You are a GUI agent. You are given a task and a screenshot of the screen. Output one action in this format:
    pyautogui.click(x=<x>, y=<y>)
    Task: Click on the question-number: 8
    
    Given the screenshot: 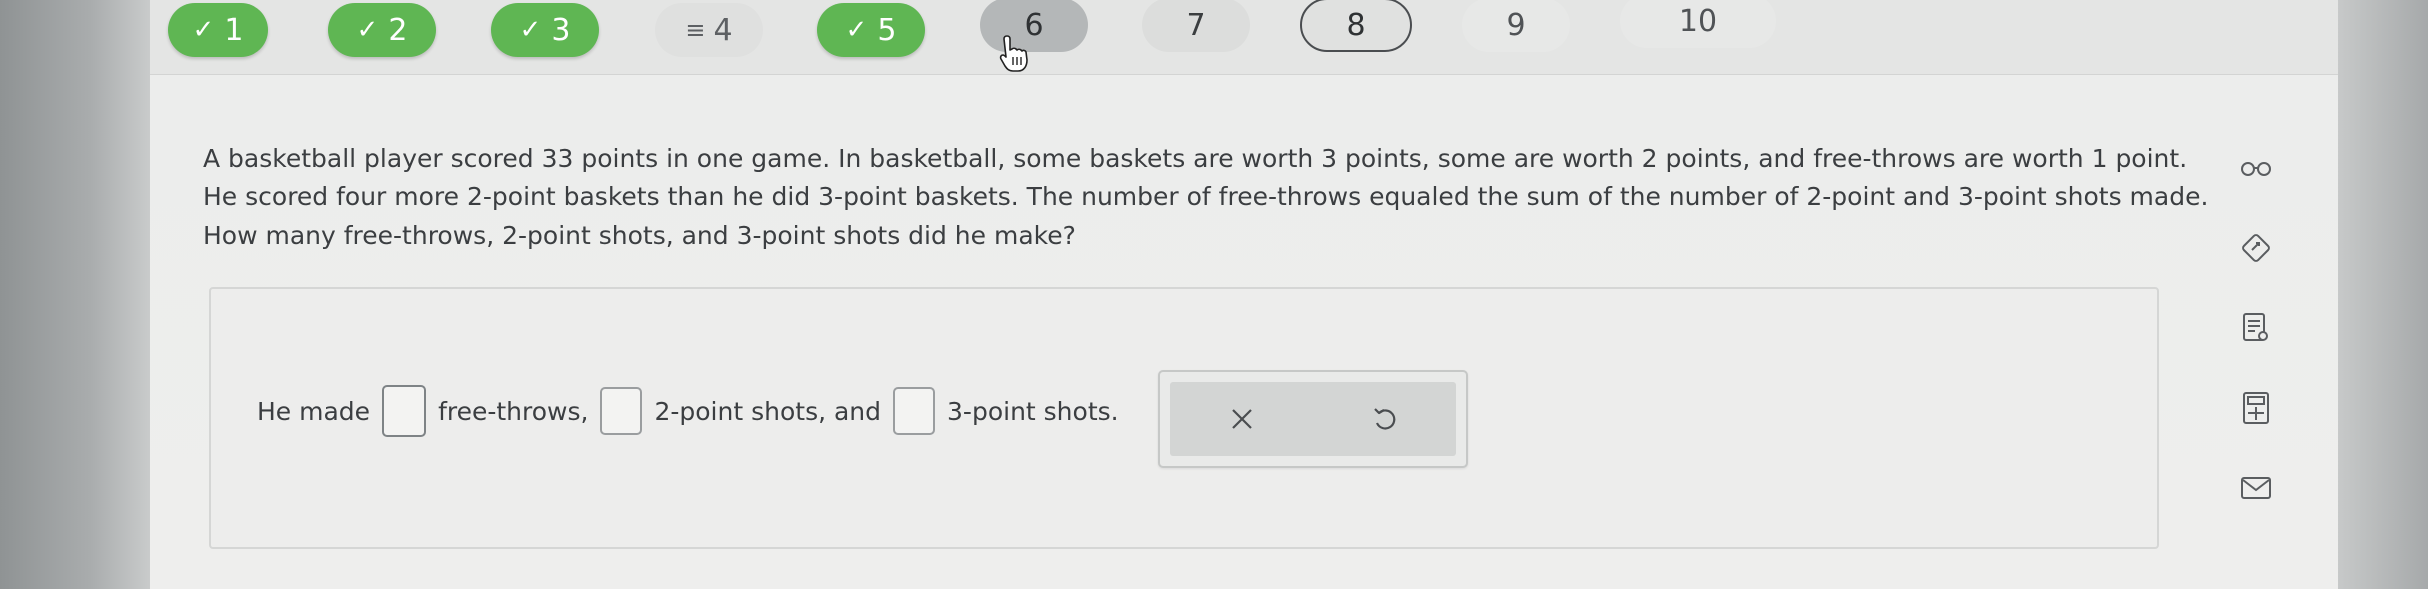 What is the action you would take?
    pyautogui.click(x=1356, y=25)
    